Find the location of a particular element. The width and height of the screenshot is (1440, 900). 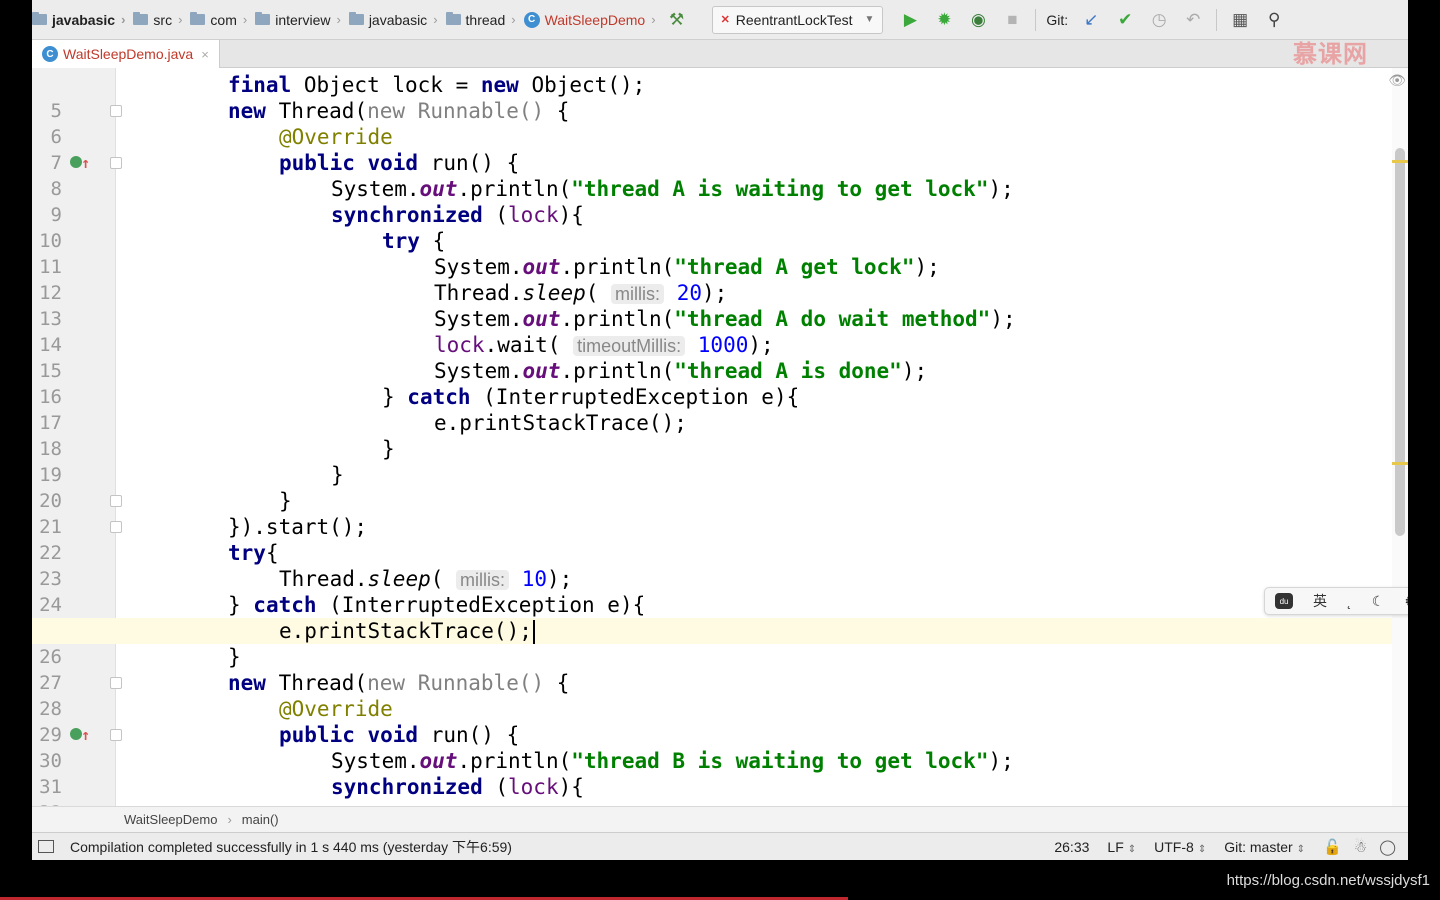

code-line: 32 synchronized (lock){ is located at coordinates (311, 790).